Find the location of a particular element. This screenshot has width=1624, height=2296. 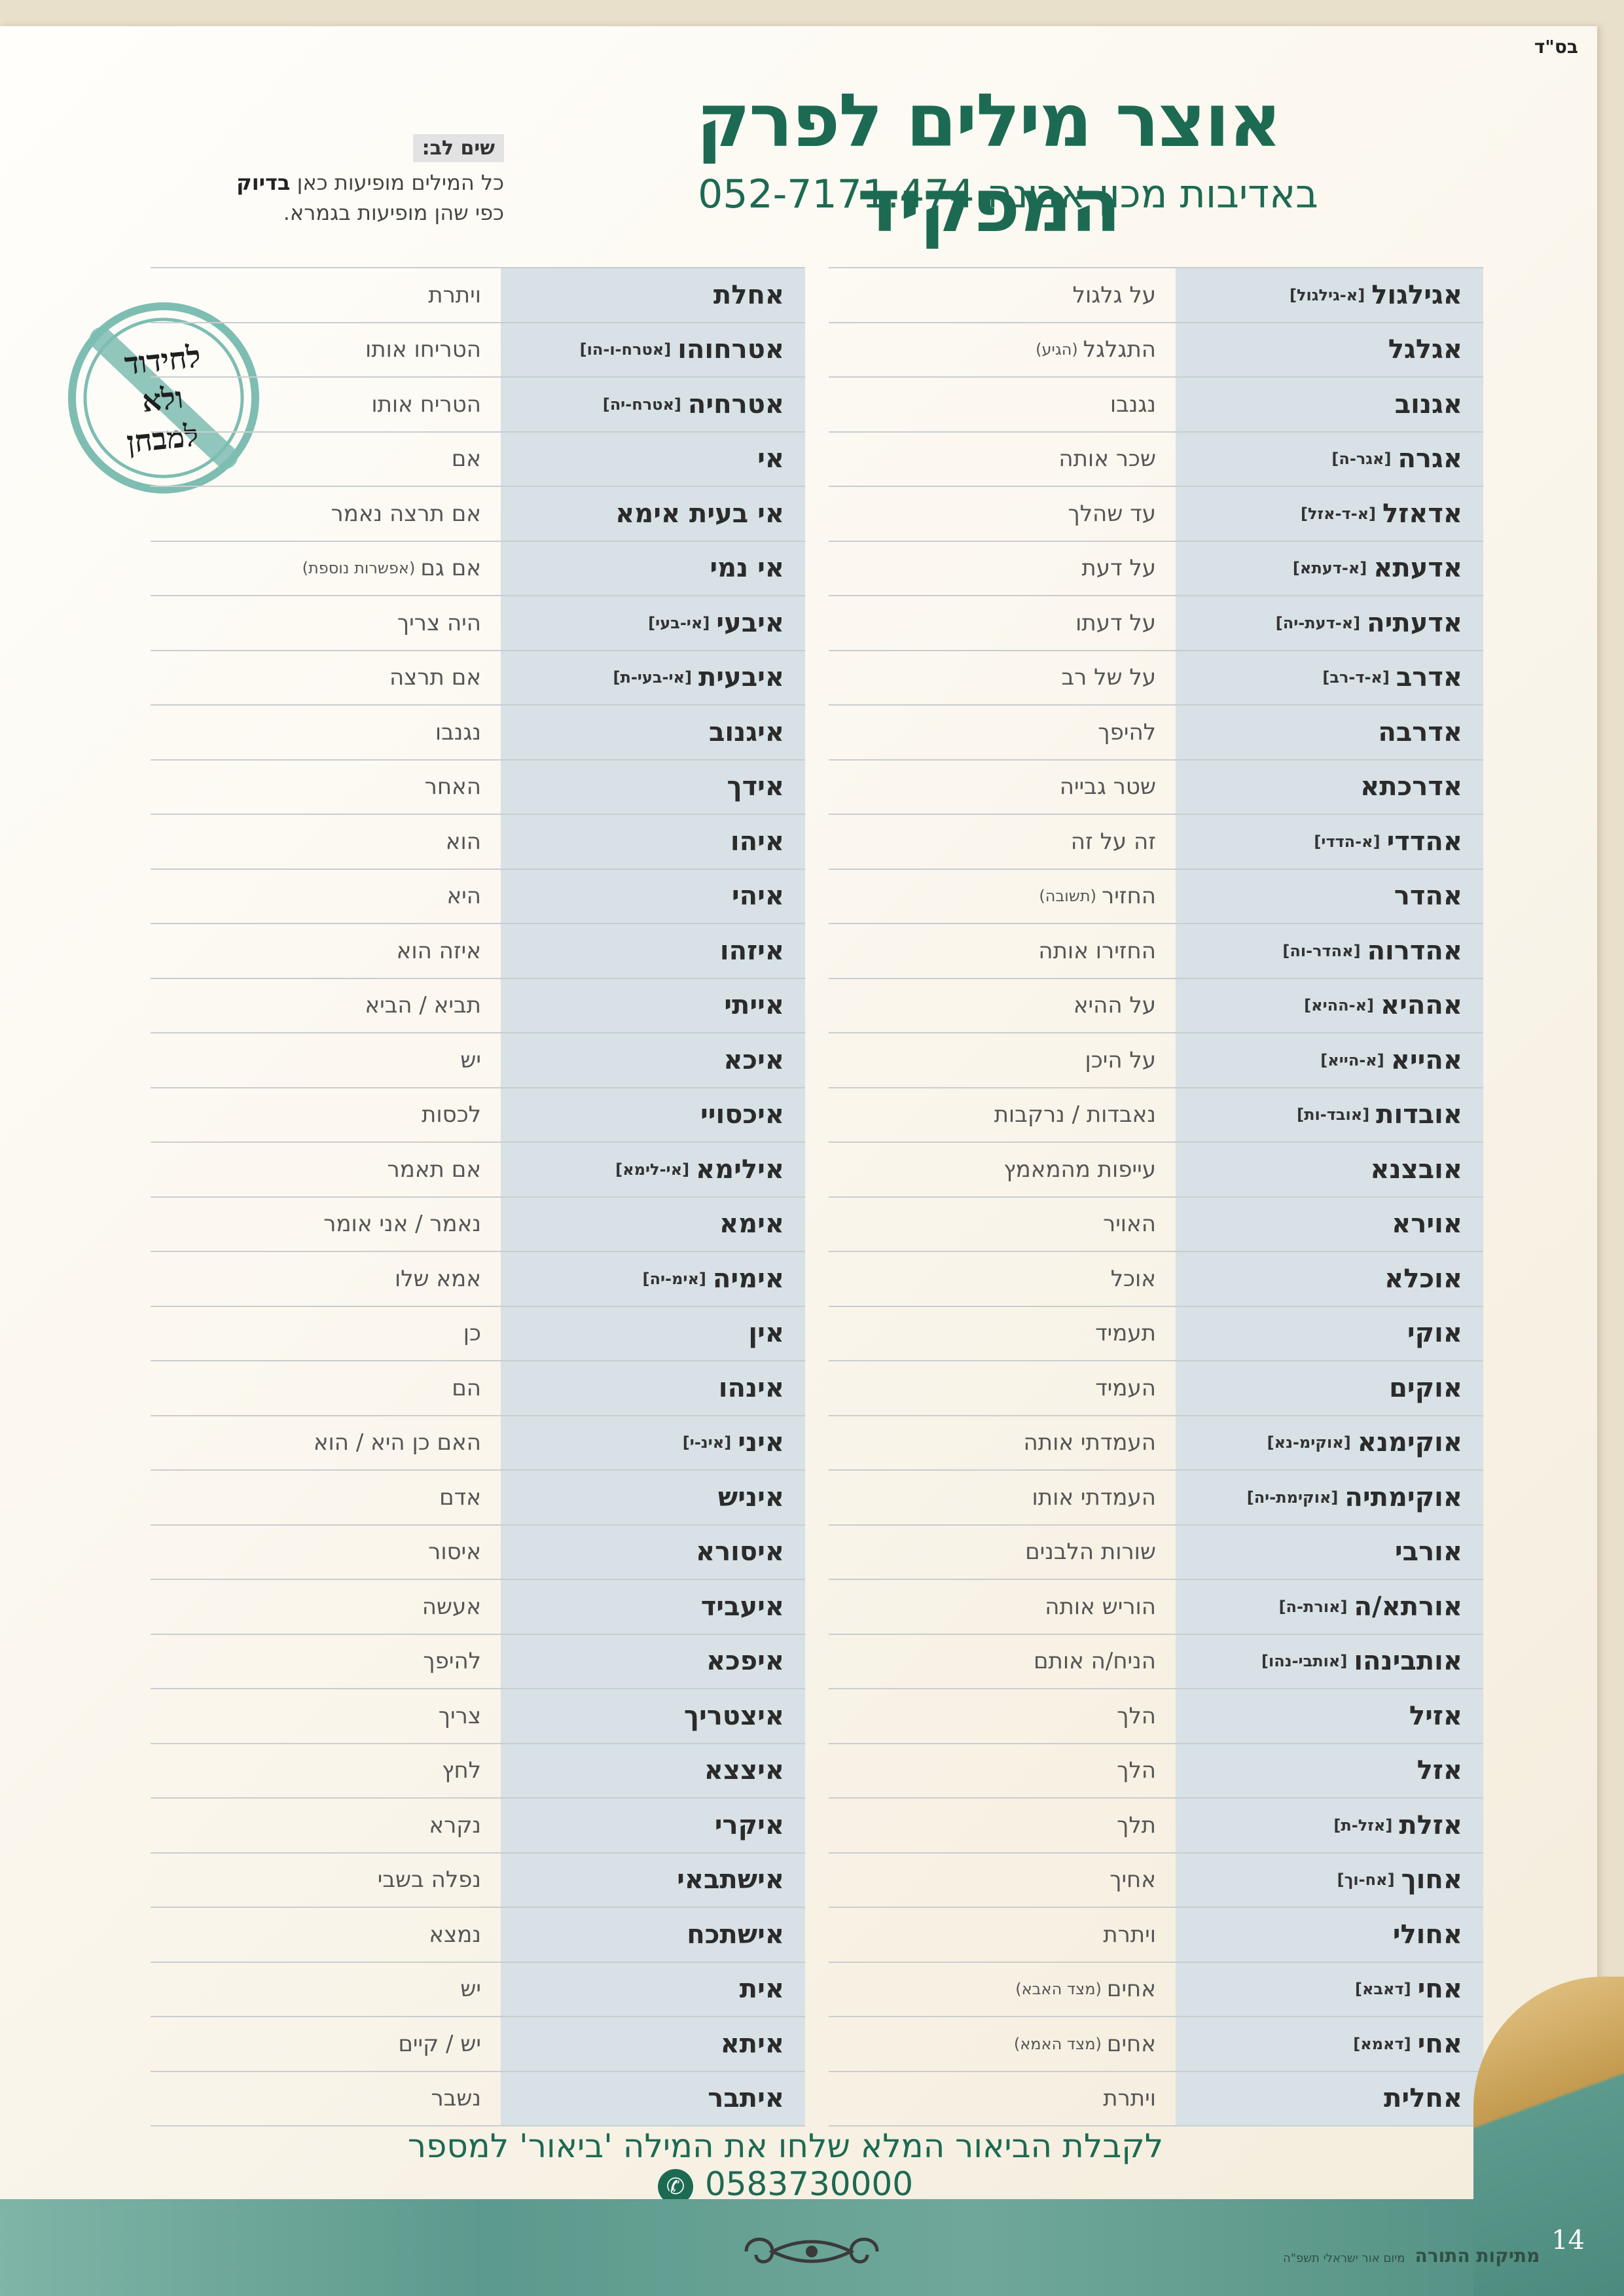

vocab-term: אית is located at coordinates (761, 1989).